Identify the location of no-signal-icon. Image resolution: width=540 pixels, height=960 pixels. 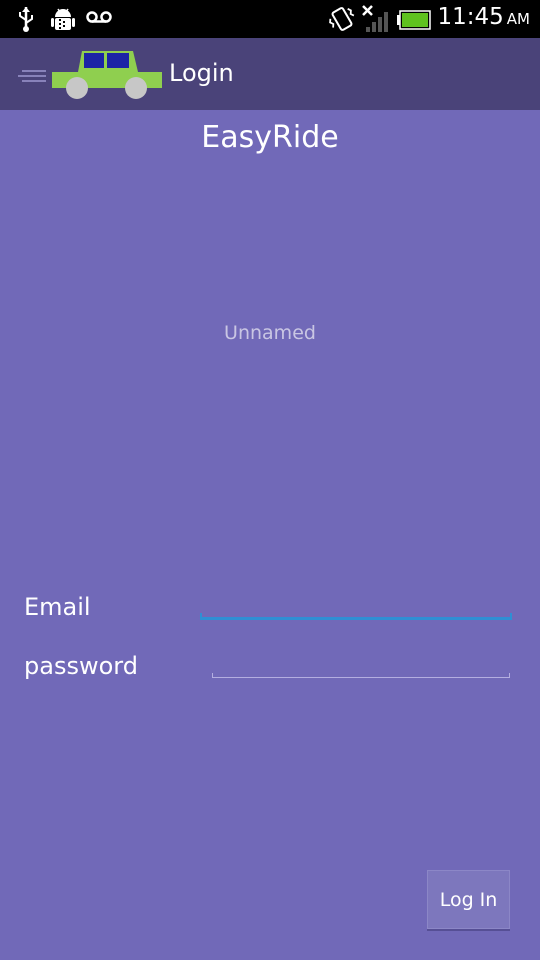
(375, 18).